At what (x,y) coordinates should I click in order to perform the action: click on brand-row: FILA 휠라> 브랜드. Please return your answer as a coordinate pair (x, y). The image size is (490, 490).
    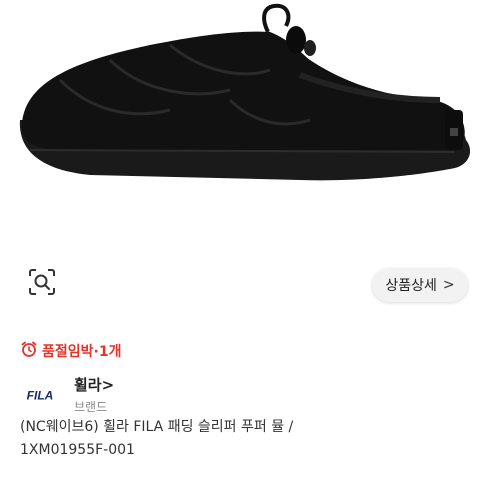
    Looking at the image, I should click on (67, 394).